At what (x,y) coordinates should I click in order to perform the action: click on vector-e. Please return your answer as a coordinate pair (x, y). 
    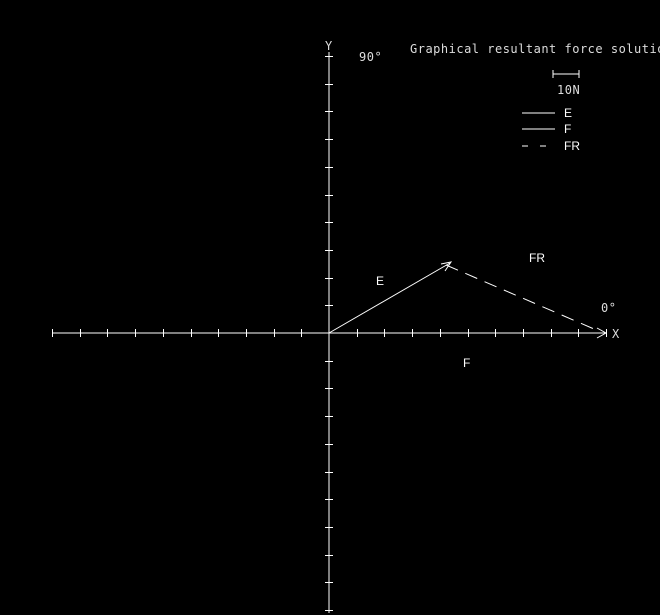
    Looking at the image, I should click on (389, 298).